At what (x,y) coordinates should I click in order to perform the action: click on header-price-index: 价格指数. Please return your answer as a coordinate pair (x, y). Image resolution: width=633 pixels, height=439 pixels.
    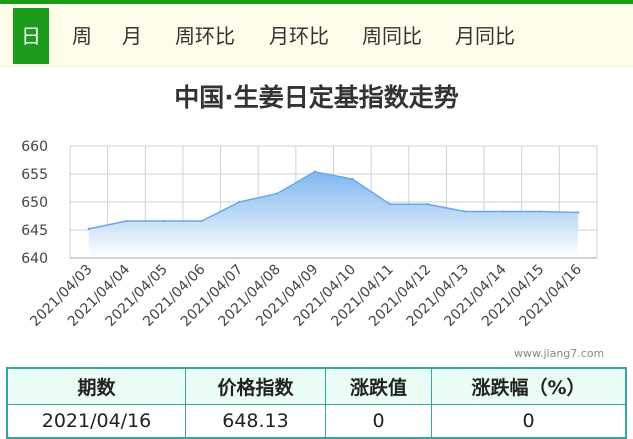
    Looking at the image, I should click on (255, 386).